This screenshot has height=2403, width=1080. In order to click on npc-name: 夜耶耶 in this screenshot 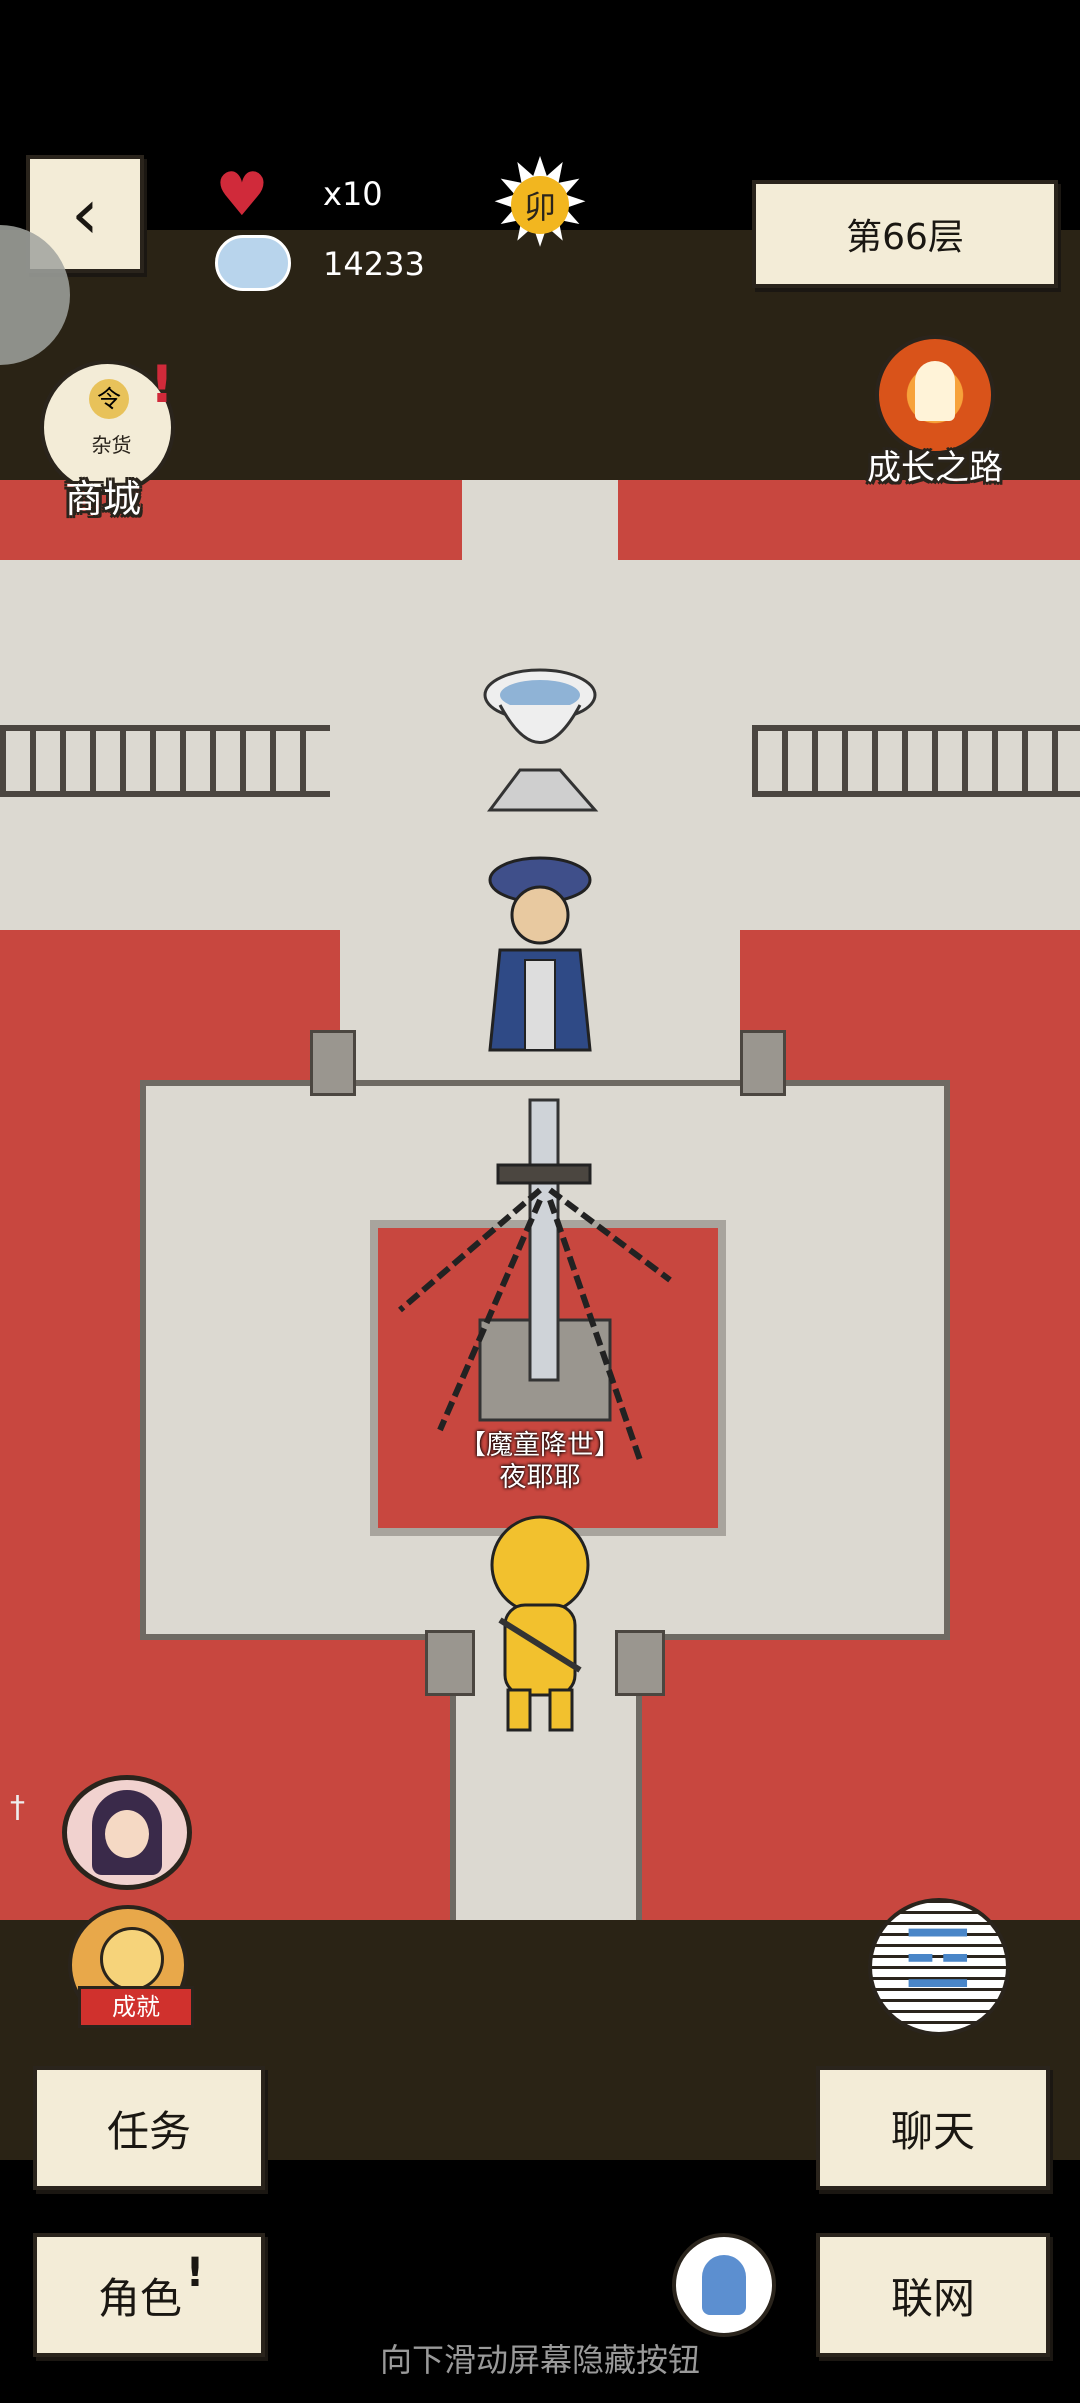, I will do `click(540, 1477)`.